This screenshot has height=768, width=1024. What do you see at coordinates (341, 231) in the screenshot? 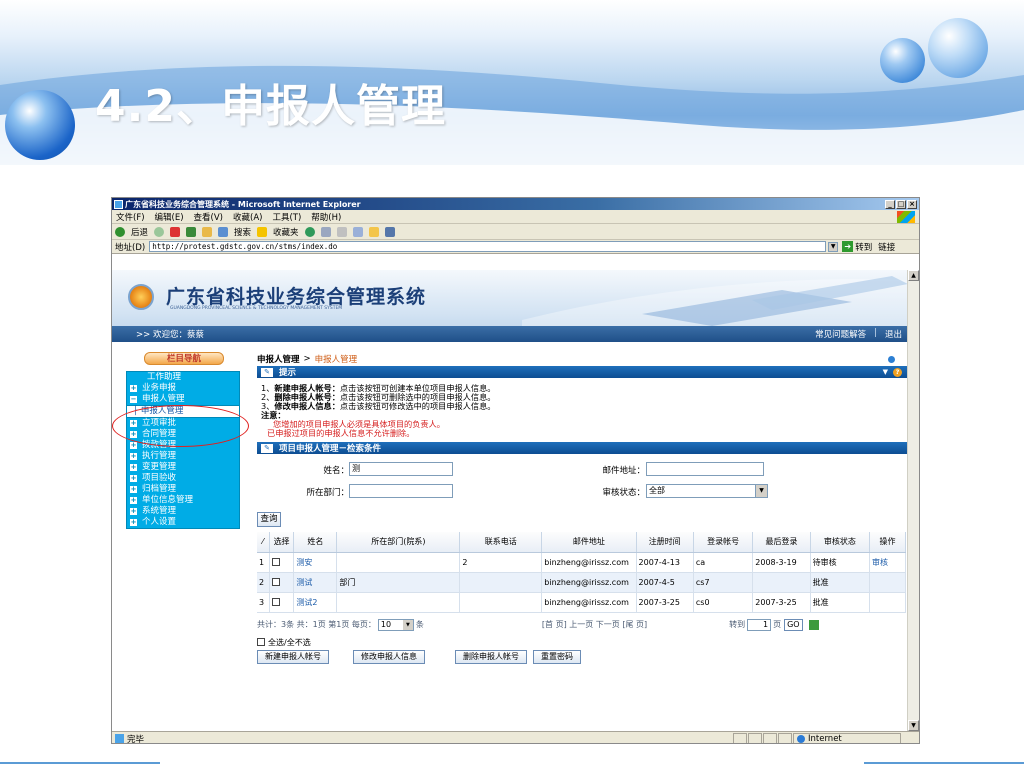
I see `print-icon` at bounding box center [341, 231].